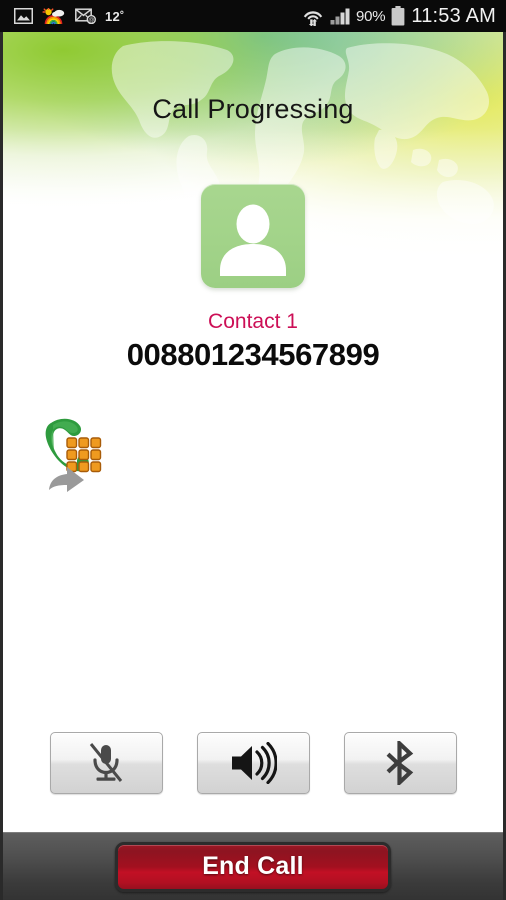 This screenshot has height=900, width=506. I want to click on microphone-muted-icon, so click(106, 762).